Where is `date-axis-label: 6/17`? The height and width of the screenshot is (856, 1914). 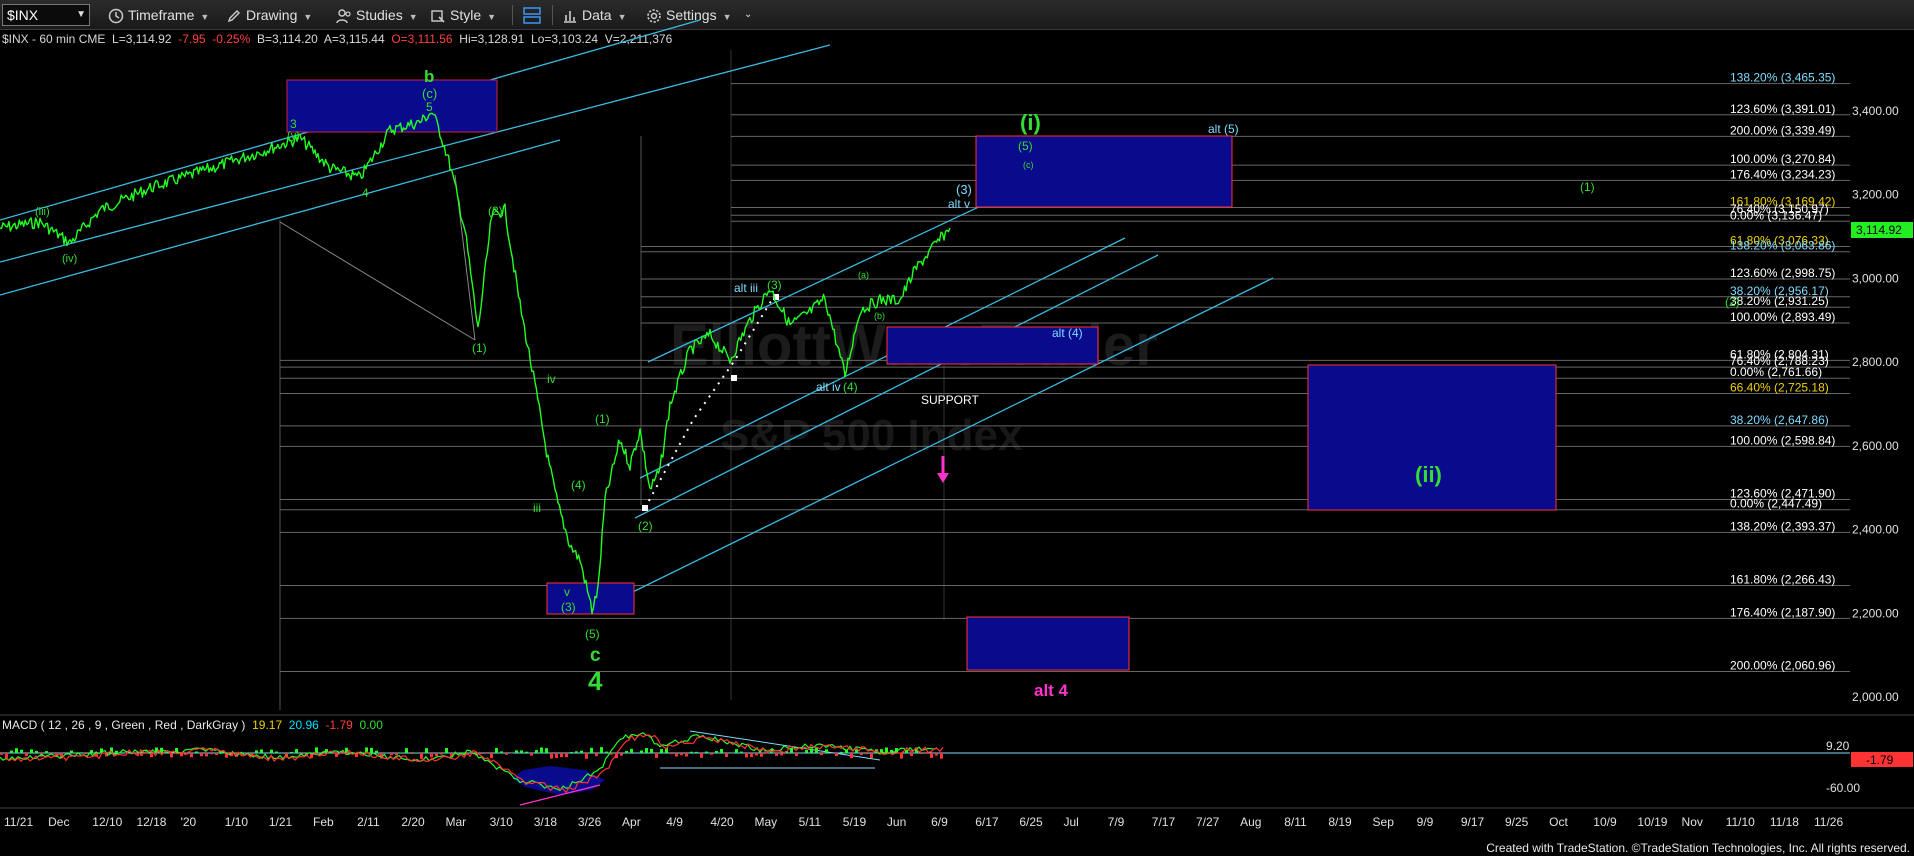
date-axis-label: 6/17 is located at coordinates (987, 822).